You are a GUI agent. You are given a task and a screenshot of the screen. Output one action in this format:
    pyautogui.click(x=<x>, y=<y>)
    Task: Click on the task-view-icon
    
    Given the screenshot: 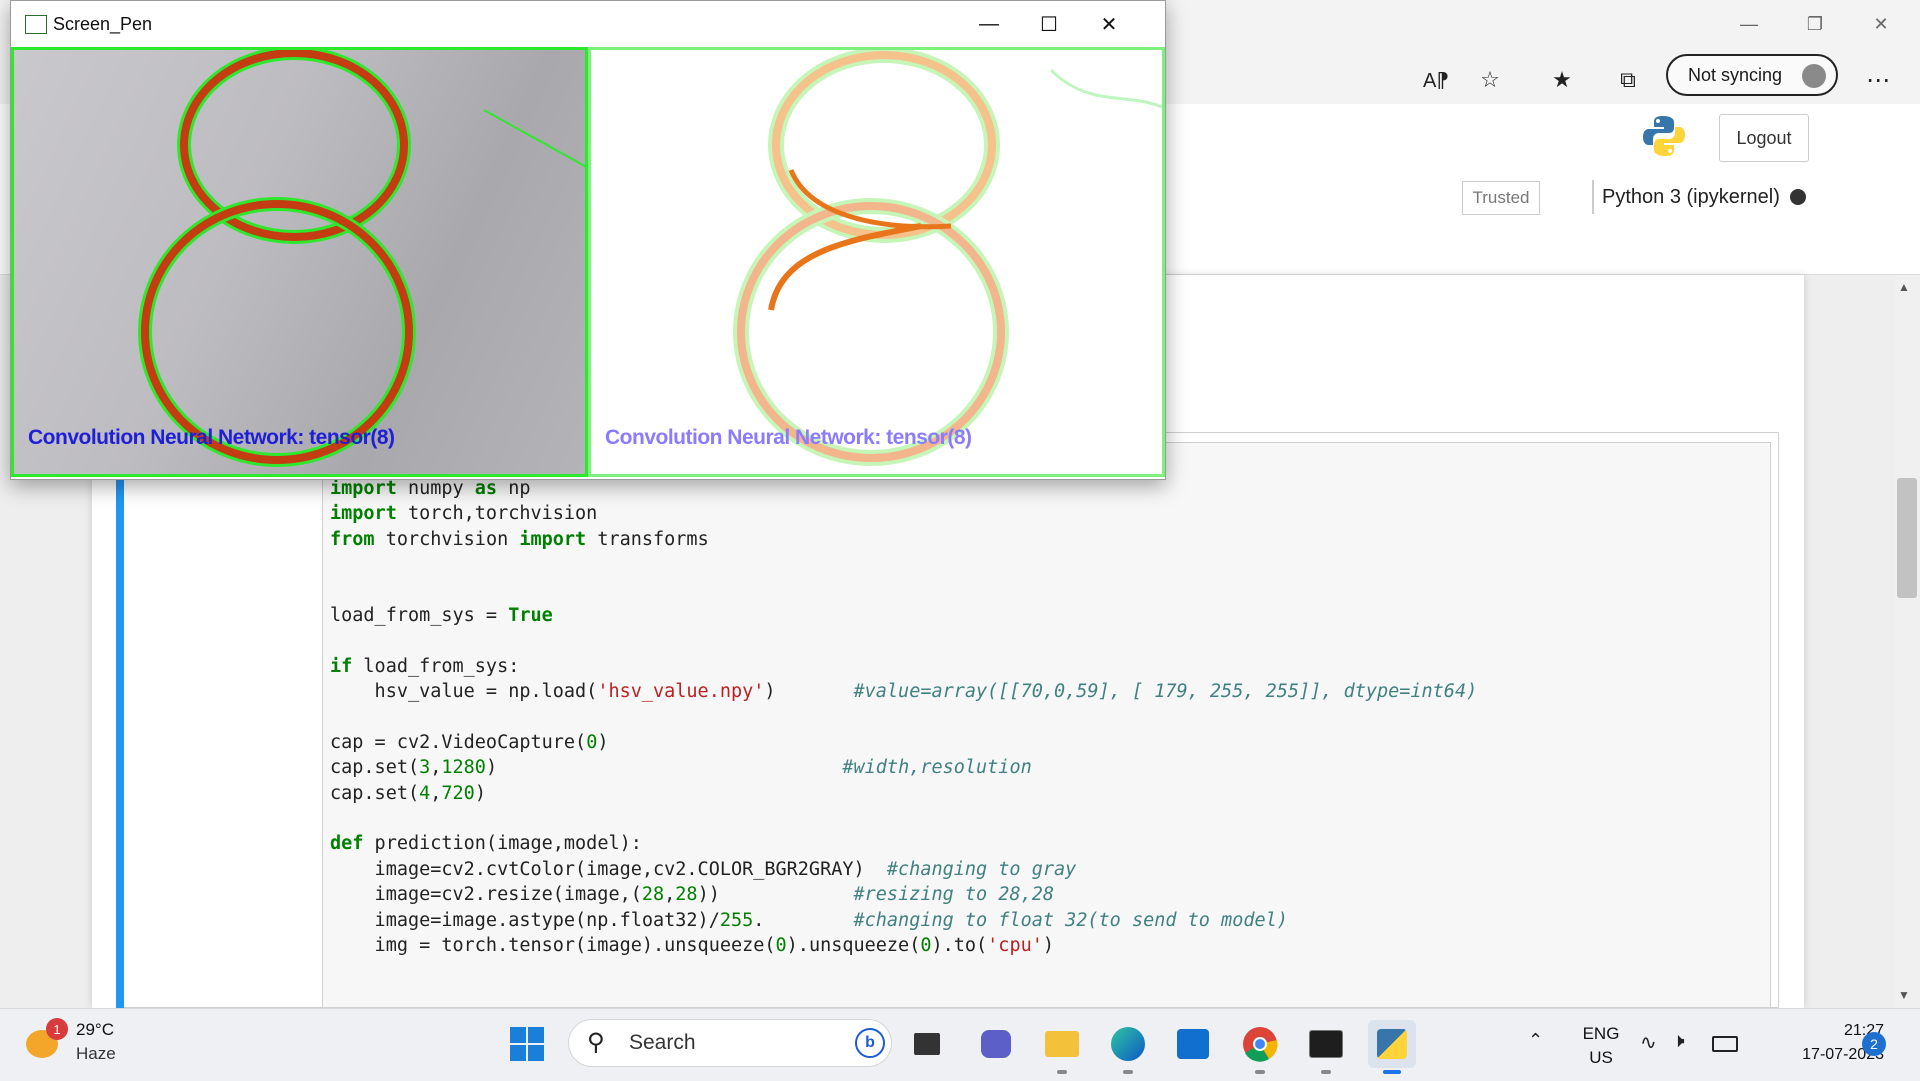 What is the action you would take?
    pyautogui.click(x=927, y=1044)
    